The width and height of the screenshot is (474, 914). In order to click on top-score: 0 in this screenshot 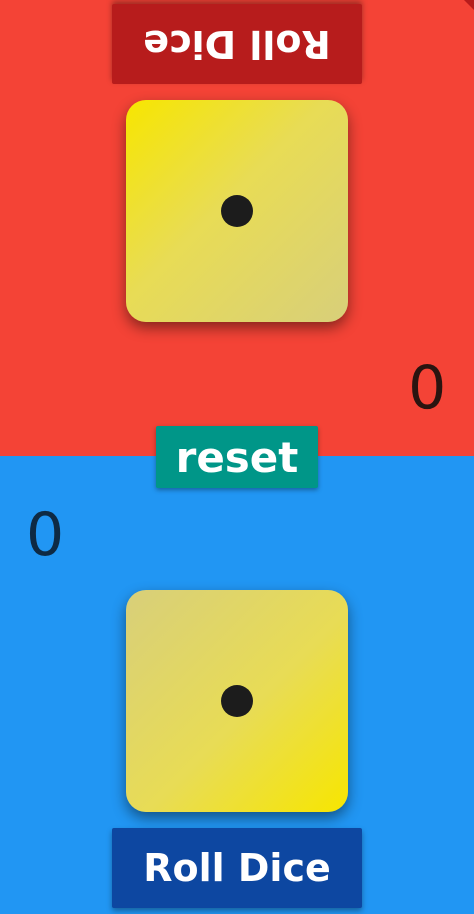, I will do `click(426, 385)`.